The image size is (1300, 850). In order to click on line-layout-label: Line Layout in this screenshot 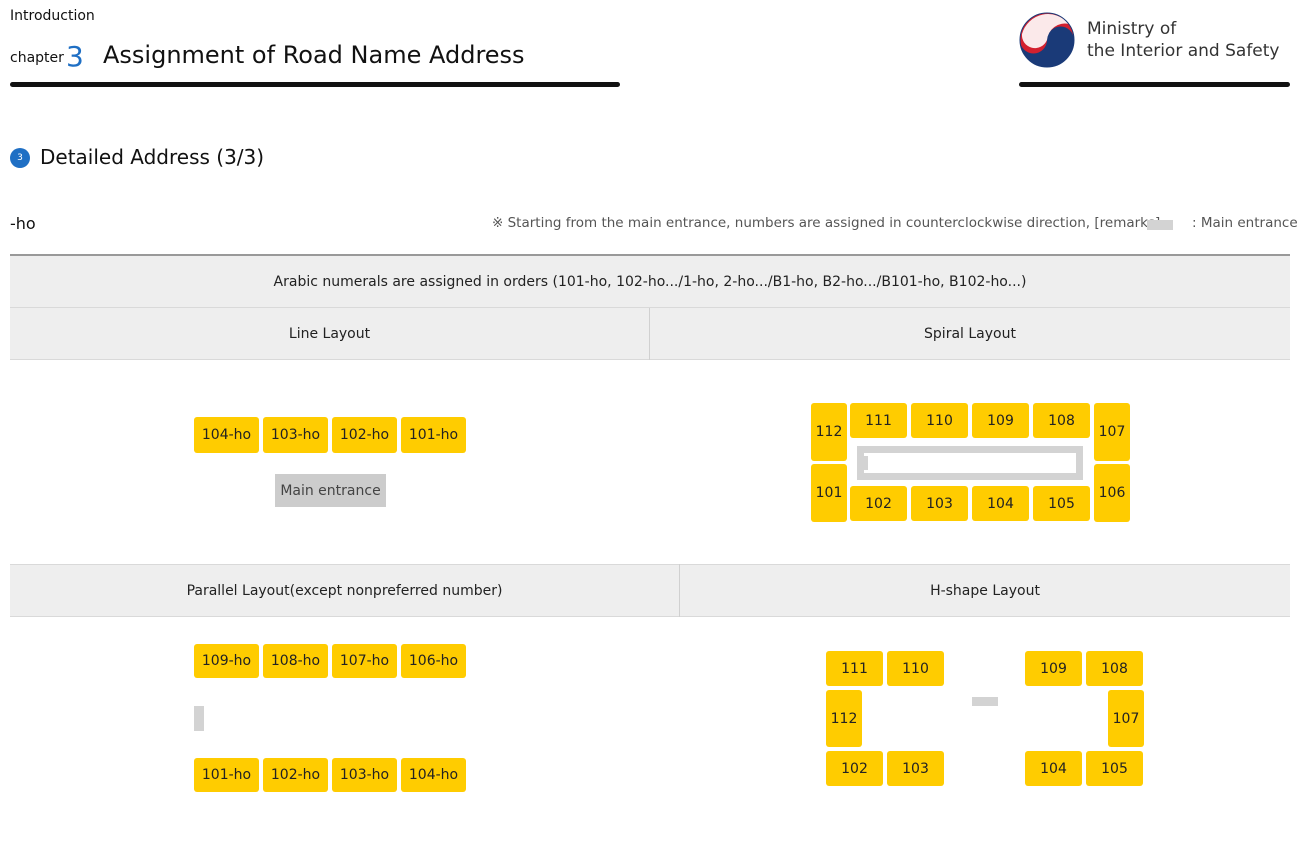, I will do `click(329, 333)`.